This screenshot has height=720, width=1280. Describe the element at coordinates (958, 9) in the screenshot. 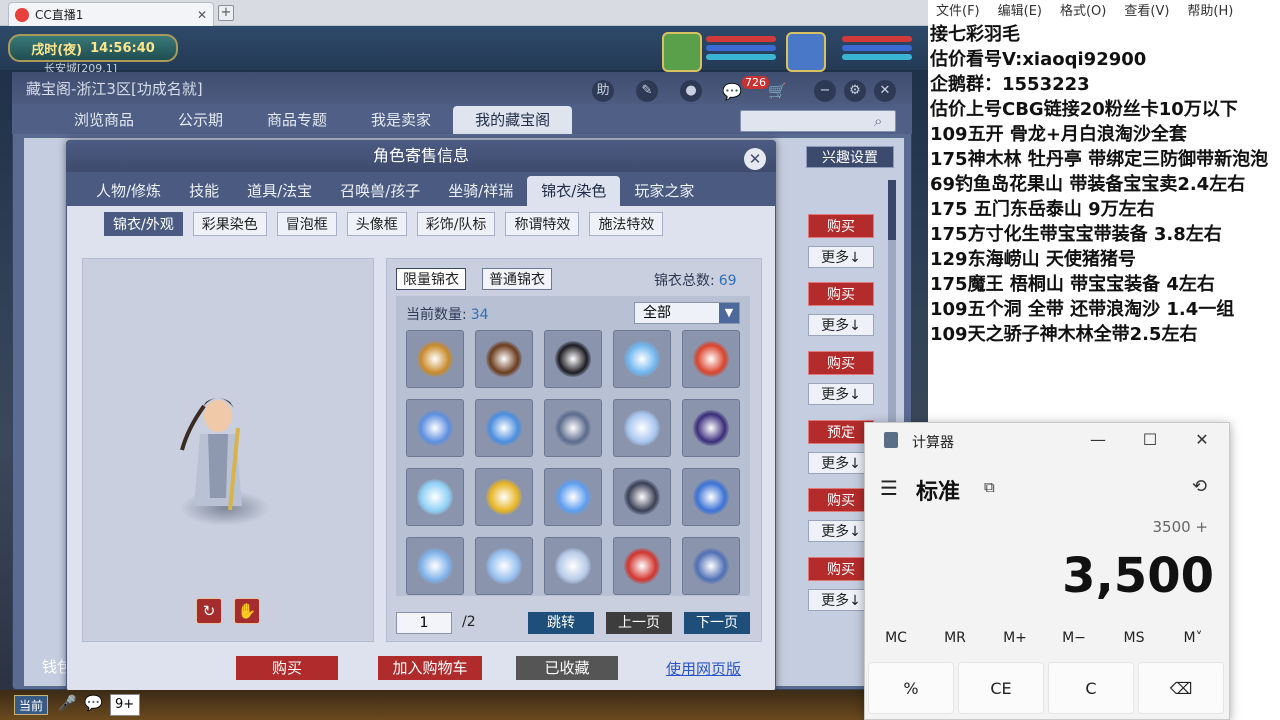

I see `menu-file: 文件(F)` at that location.